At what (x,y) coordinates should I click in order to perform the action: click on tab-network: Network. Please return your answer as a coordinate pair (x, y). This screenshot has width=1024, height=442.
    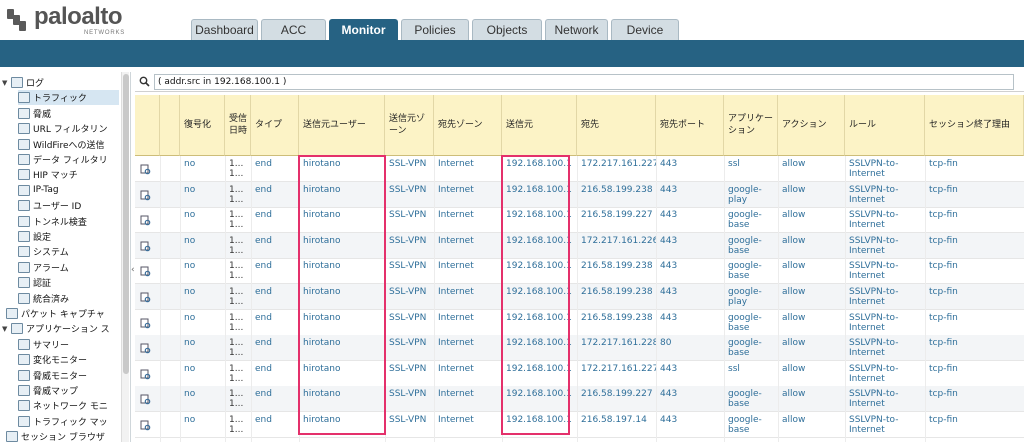
    Looking at the image, I should click on (576, 29).